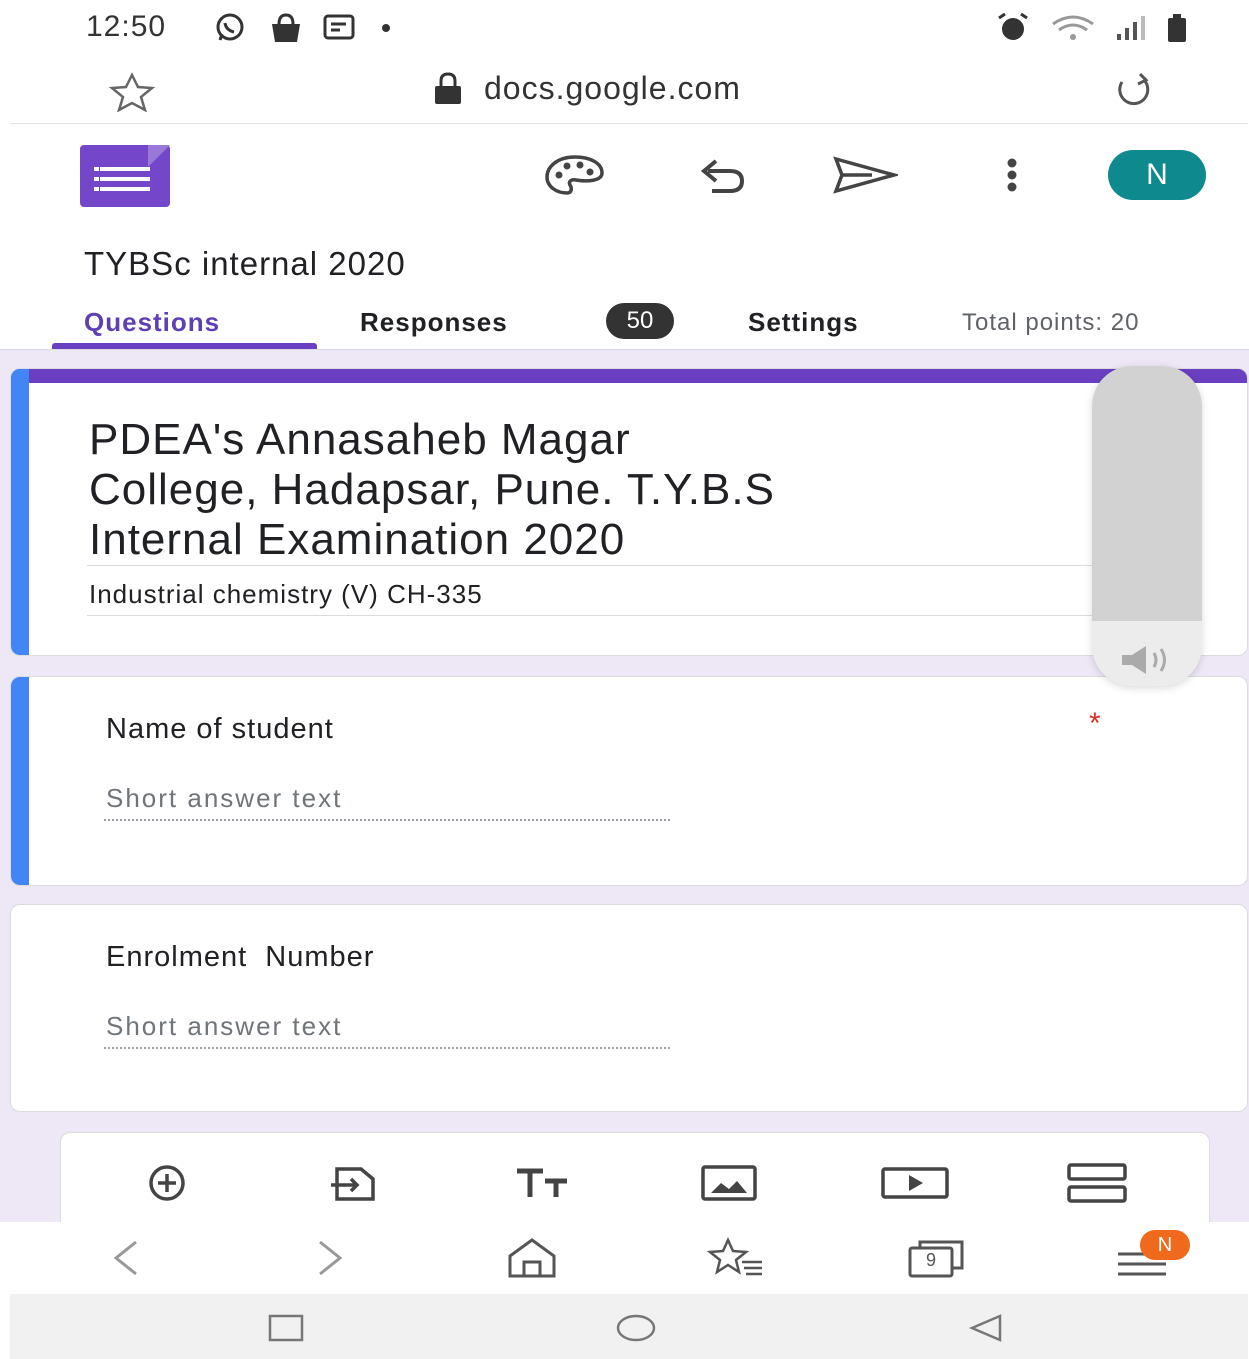 This screenshot has height=1359, width=1249. I want to click on forward-icon, so click(330, 1258).